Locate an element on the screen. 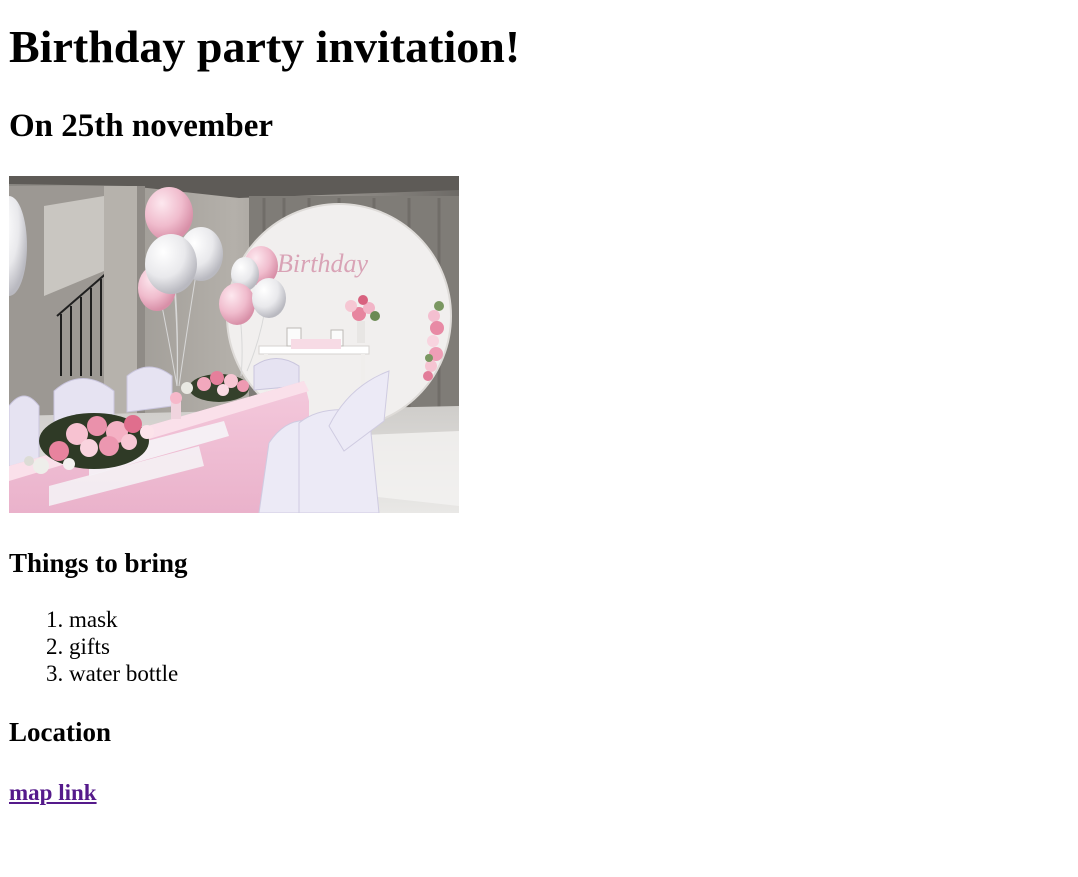 The height and width of the screenshot is (877, 1078). page-title: Birthday party invitation! is located at coordinates (265, 46).